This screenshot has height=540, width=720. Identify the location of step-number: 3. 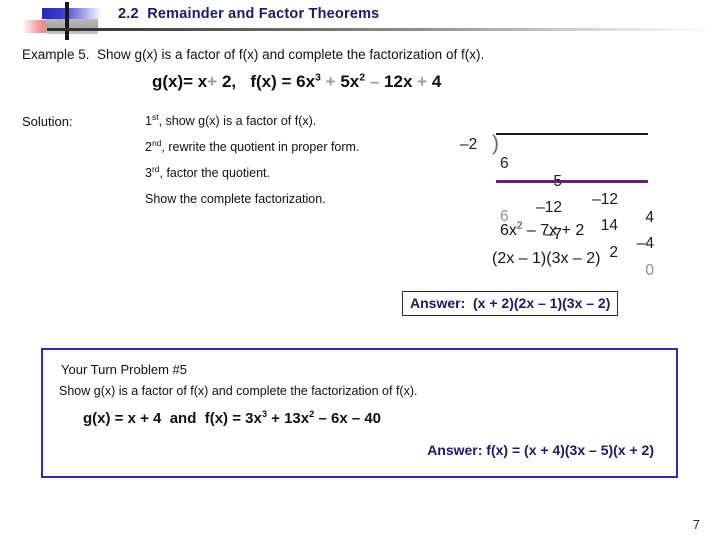
(148, 173).